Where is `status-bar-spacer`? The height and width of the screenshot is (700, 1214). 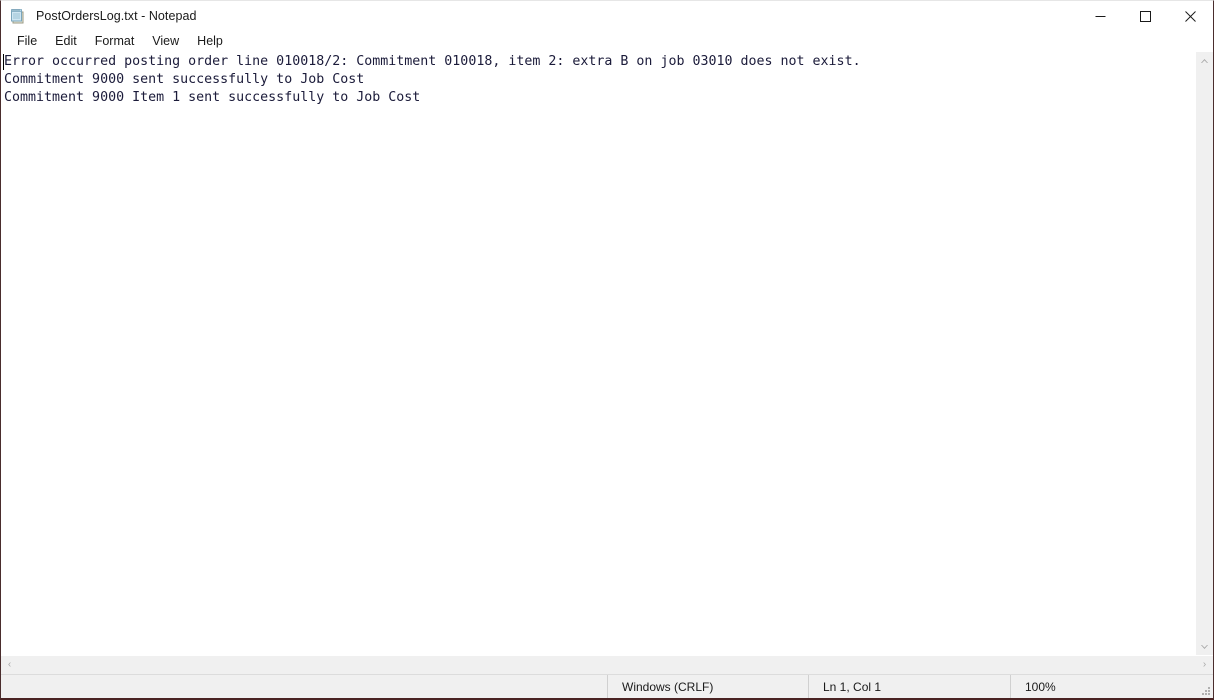 status-bar-spacer is located at coordinates (304, 686).